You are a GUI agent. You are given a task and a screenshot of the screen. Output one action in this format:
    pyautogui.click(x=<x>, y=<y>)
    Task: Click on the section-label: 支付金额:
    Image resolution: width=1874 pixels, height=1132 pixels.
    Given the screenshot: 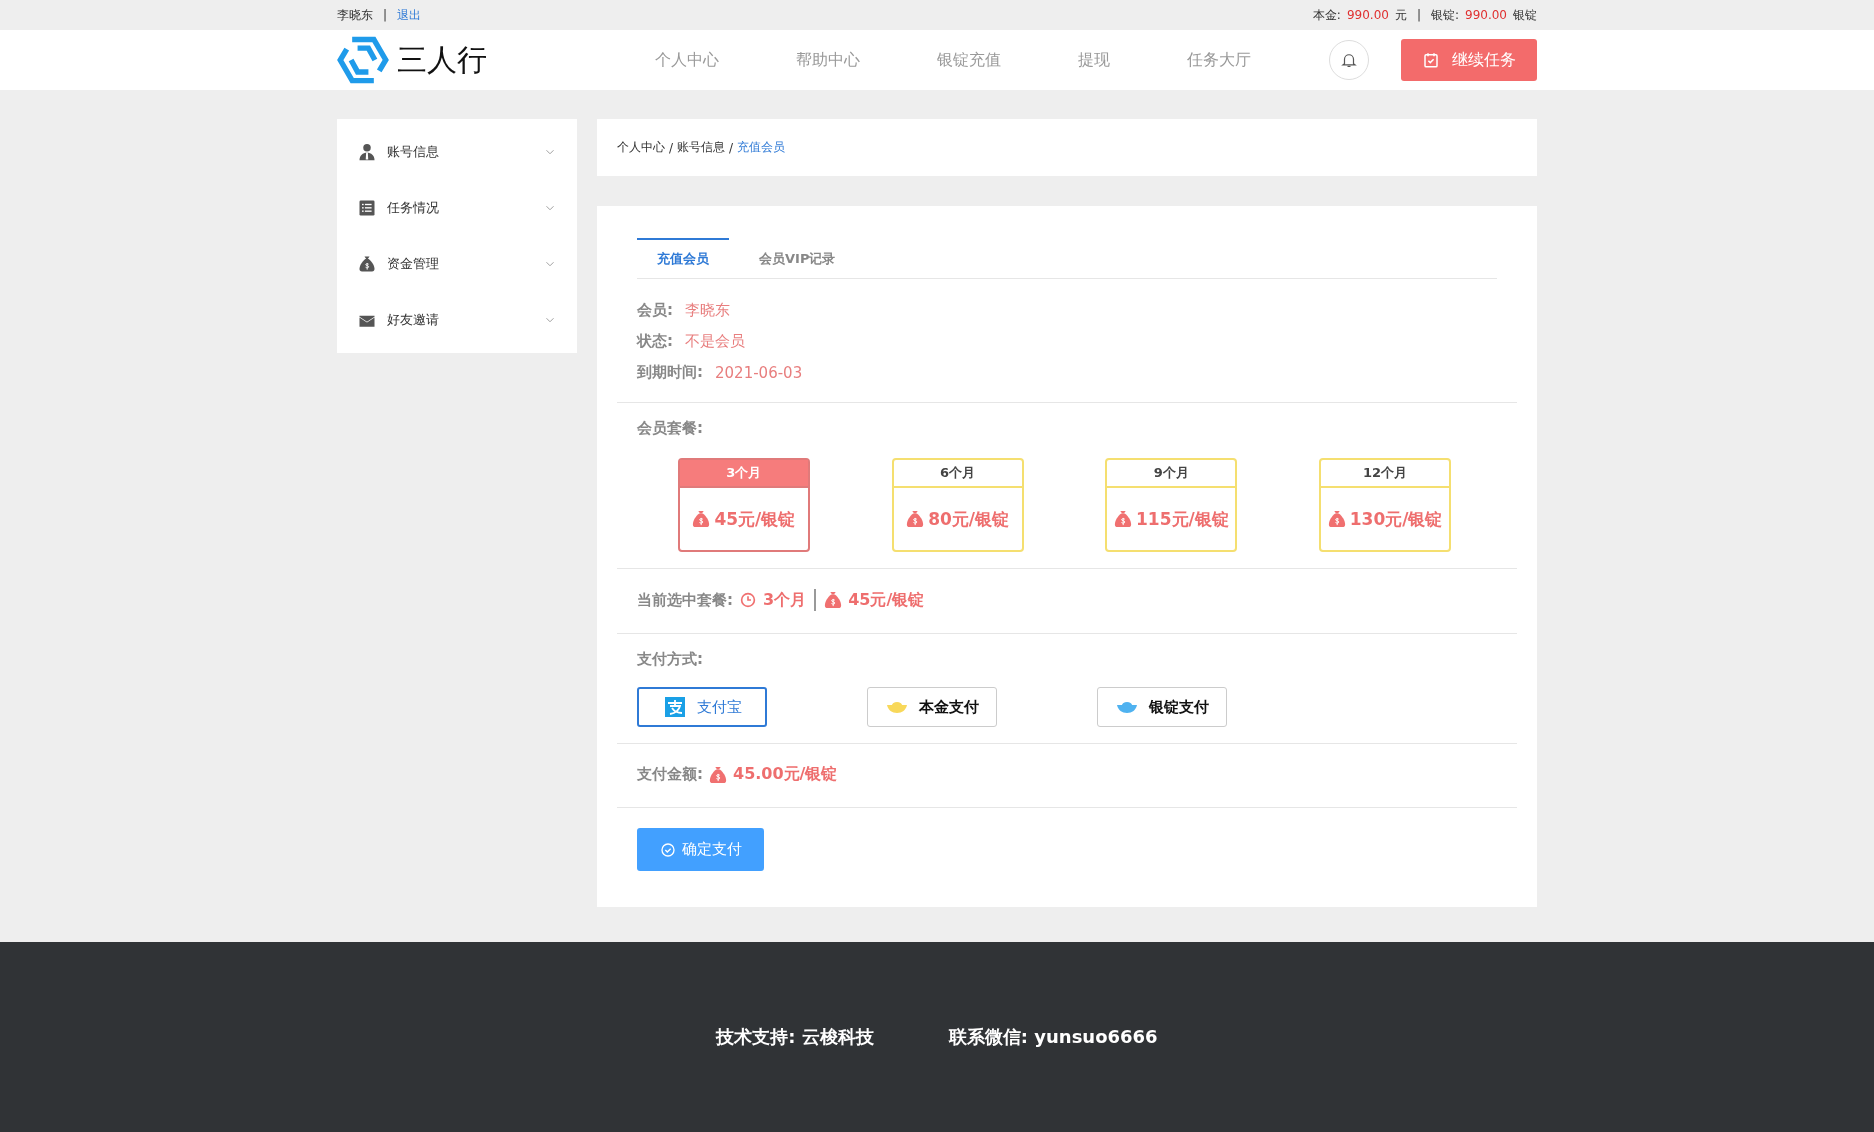 What is the action you would take?
    pyautogui.click(x=670, y=774)
    